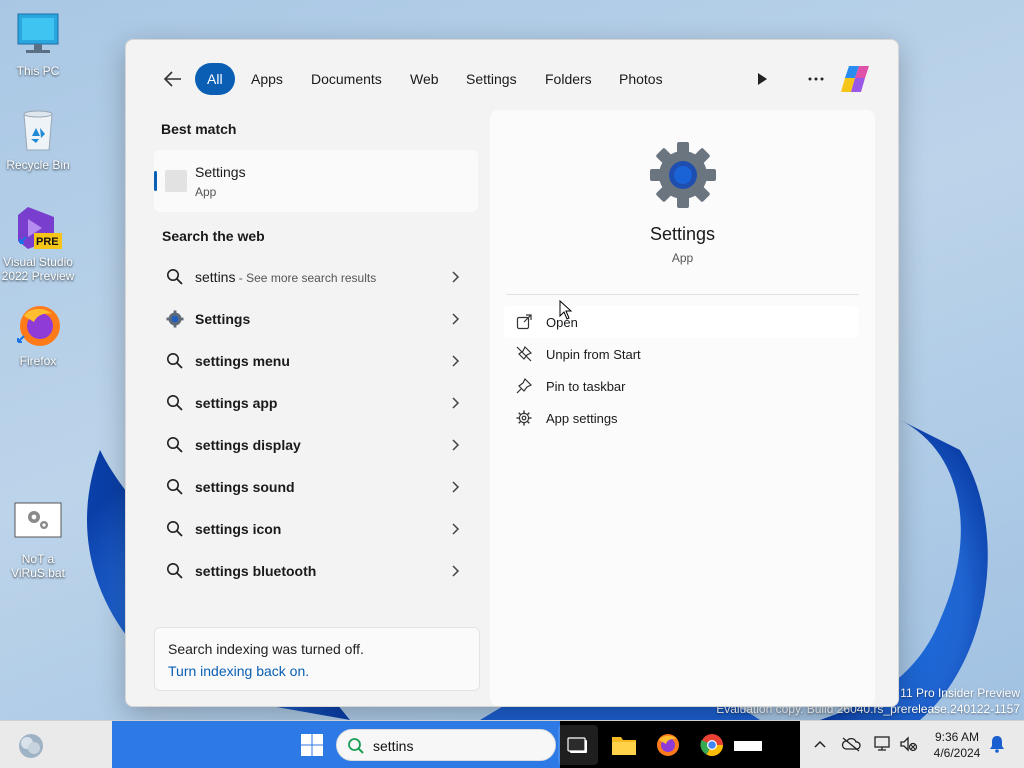 The width and height of the screenshot is (1024, 768). I want to click on web-result-text: settings bluetooth, so click(256, 571).